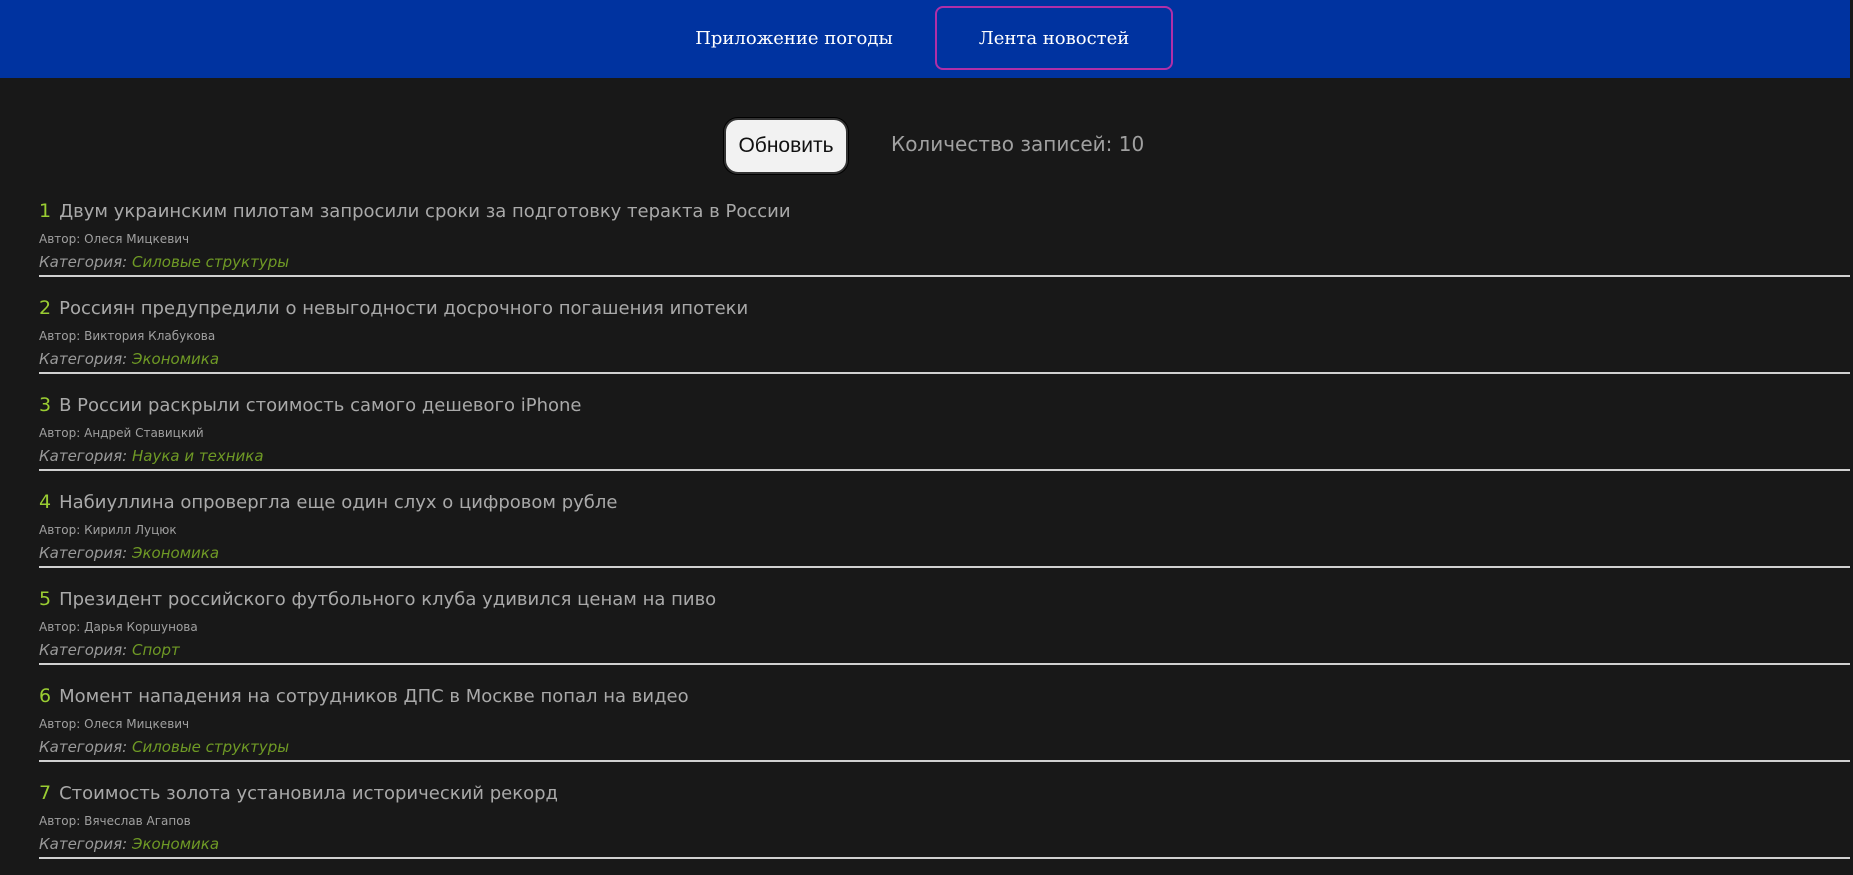 The image size is (1853, 875). What do you see at coordinates (156, 650) in the screenshot?
I see `category-value: Спорт` at bounding box center [156, 650].